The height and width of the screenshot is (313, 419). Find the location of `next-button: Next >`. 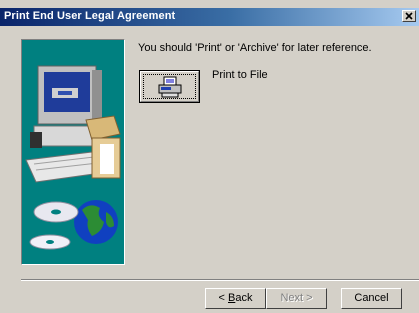

next-button: Next > is located at coordinates (296, 298).